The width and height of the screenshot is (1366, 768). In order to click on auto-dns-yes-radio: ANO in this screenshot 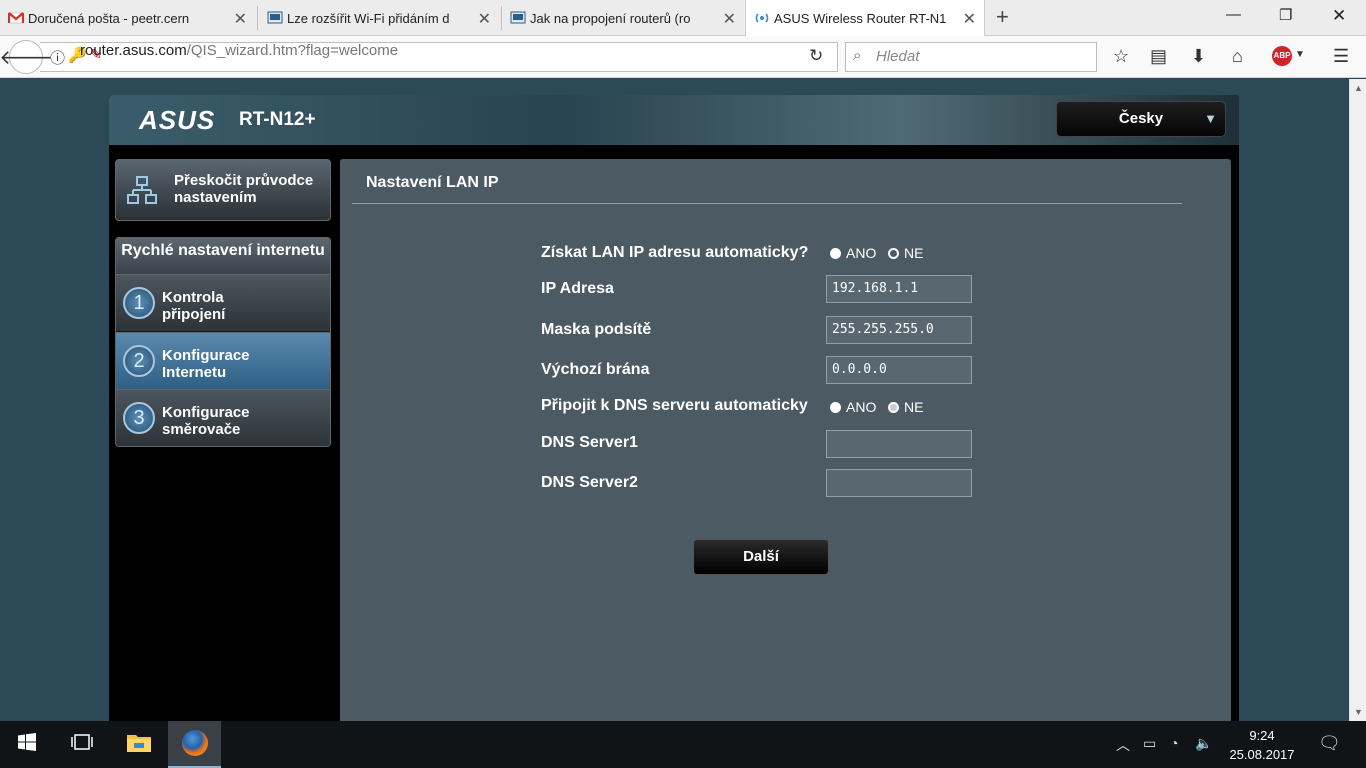, I will do `click(853, 407)`.